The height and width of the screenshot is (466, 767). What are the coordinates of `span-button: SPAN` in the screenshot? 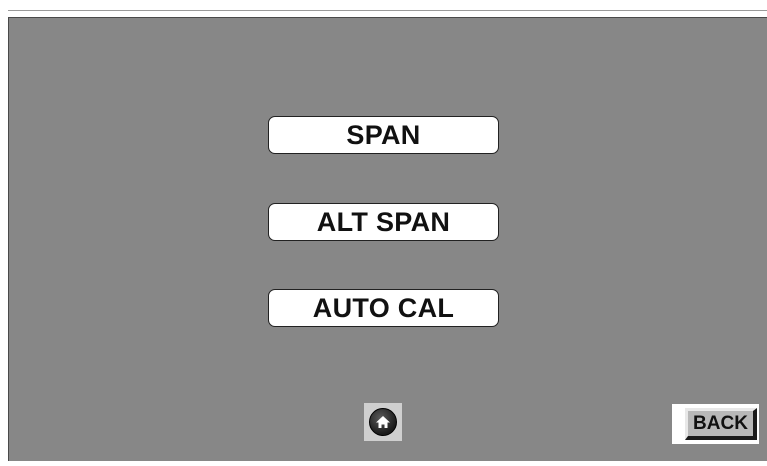 It's located at (383, 135).